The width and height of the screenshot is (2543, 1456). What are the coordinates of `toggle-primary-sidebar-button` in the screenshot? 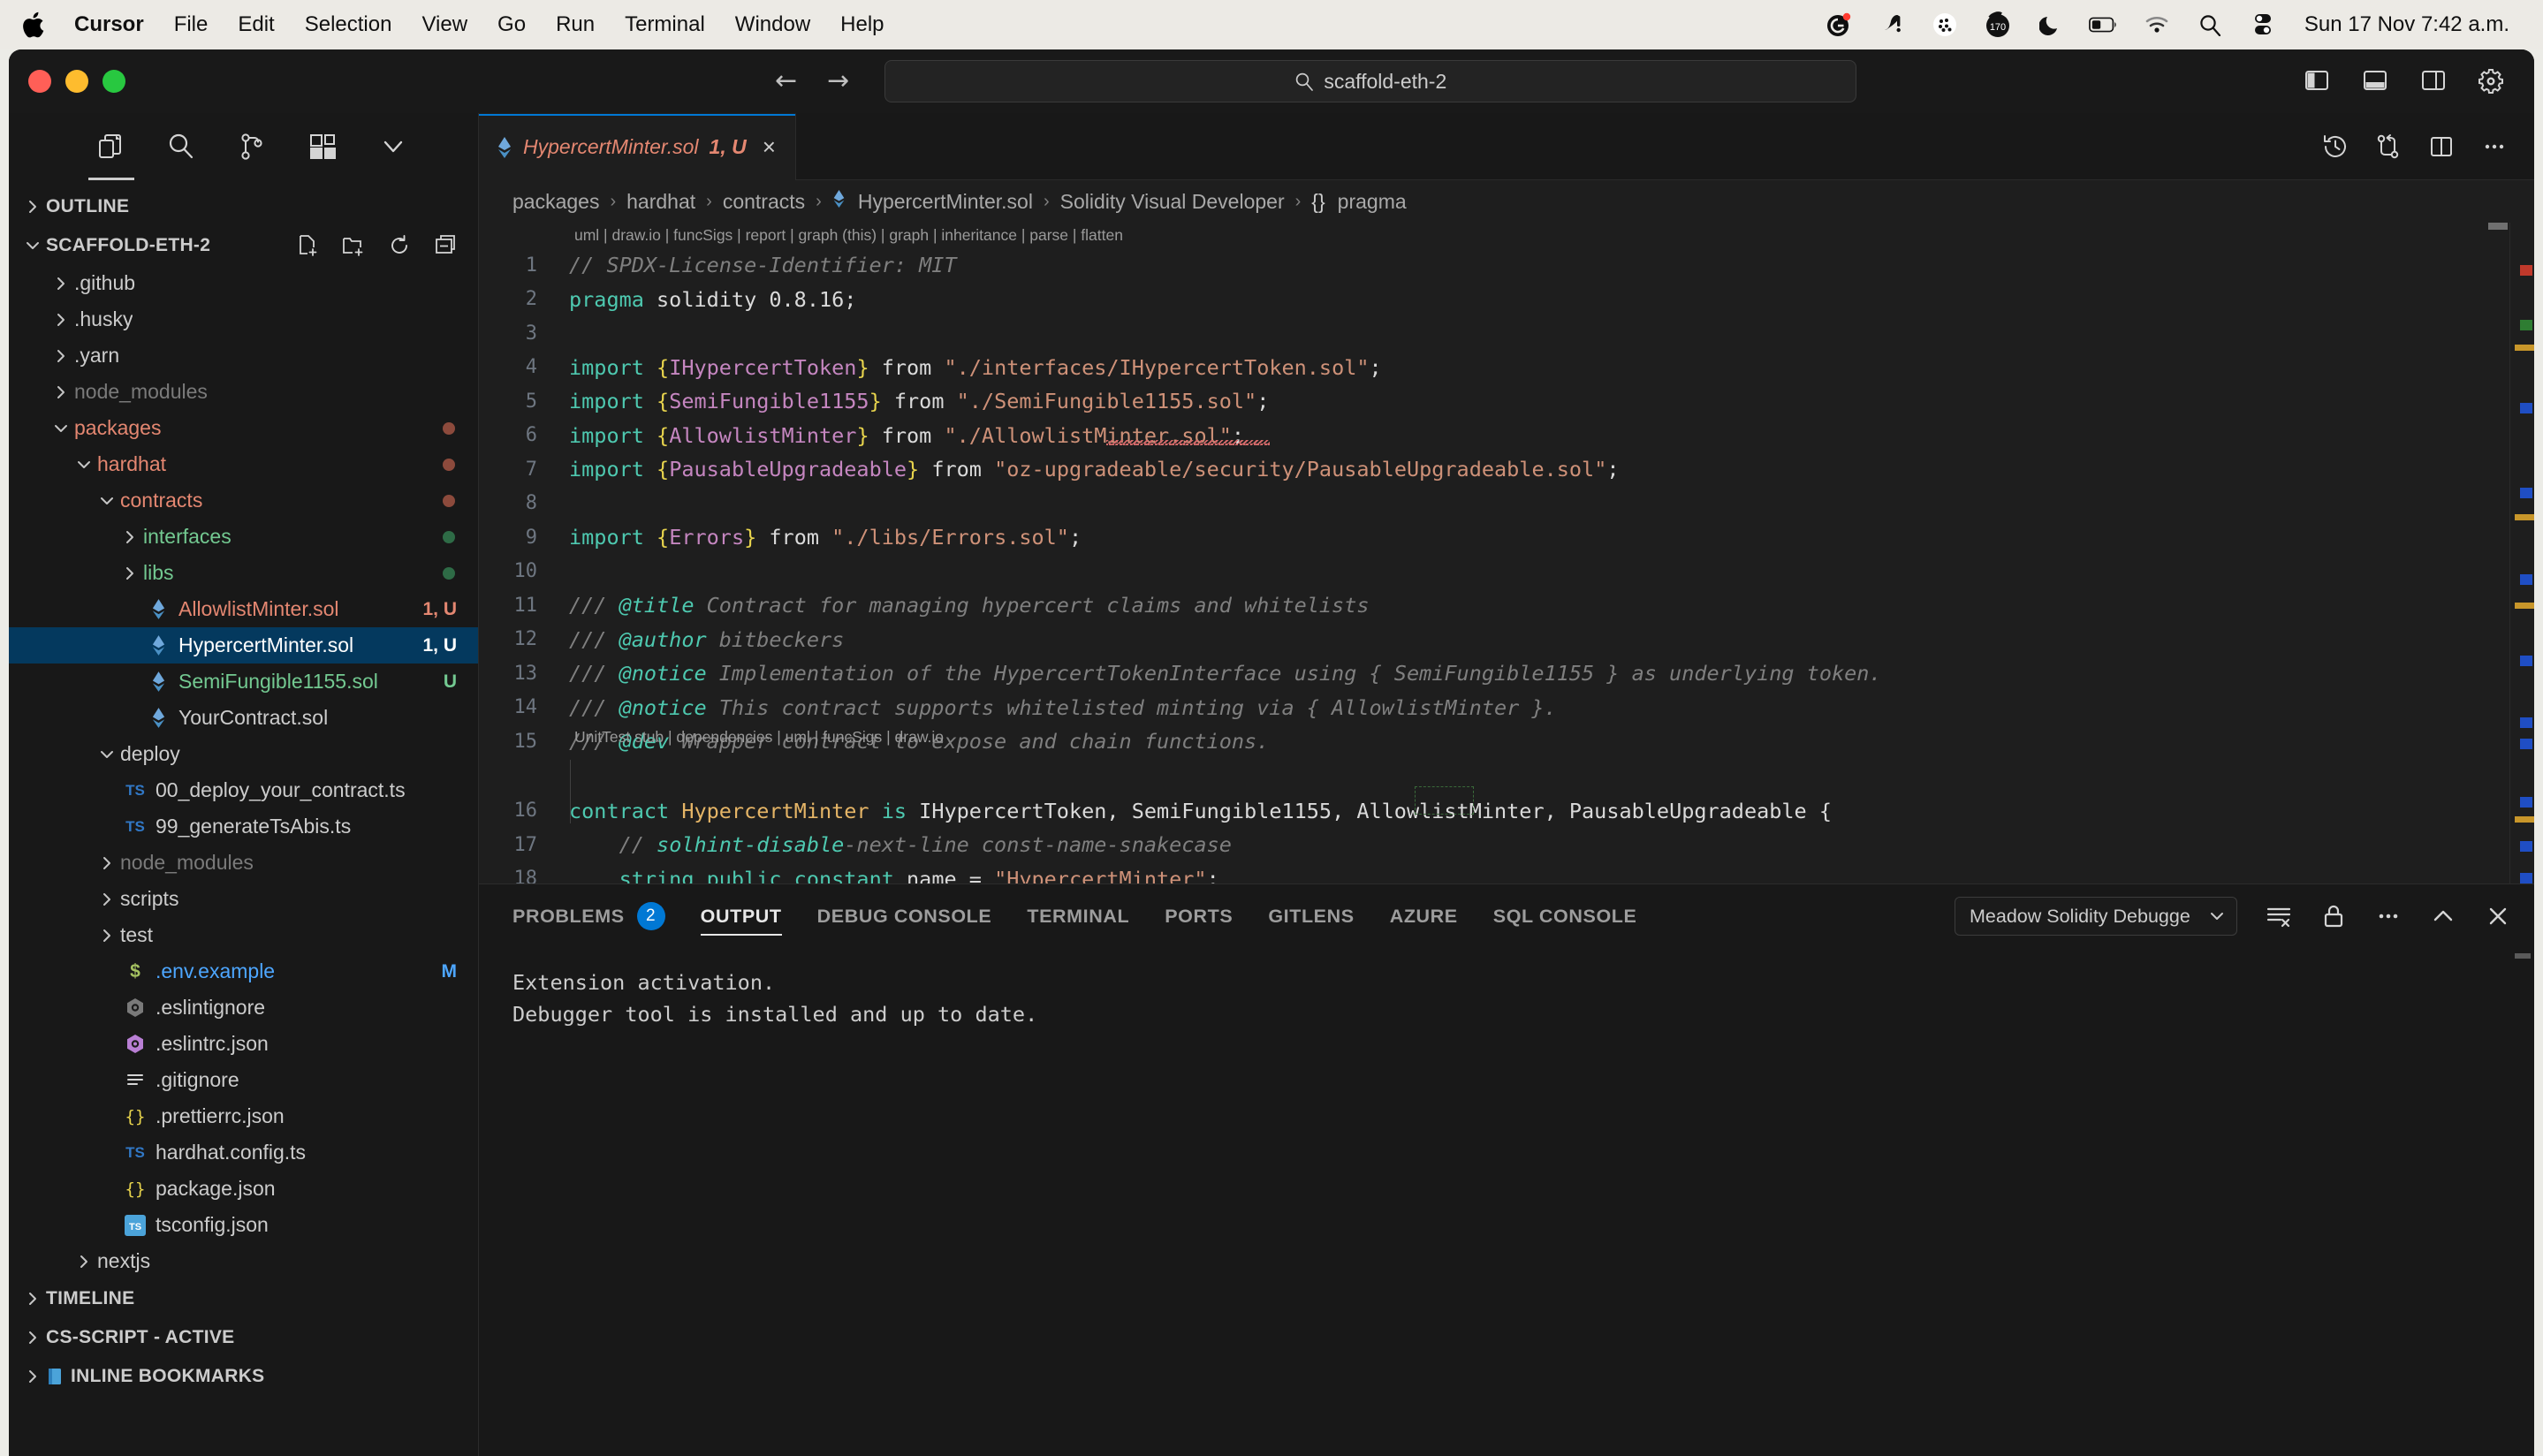 It's located at (2318, 81).